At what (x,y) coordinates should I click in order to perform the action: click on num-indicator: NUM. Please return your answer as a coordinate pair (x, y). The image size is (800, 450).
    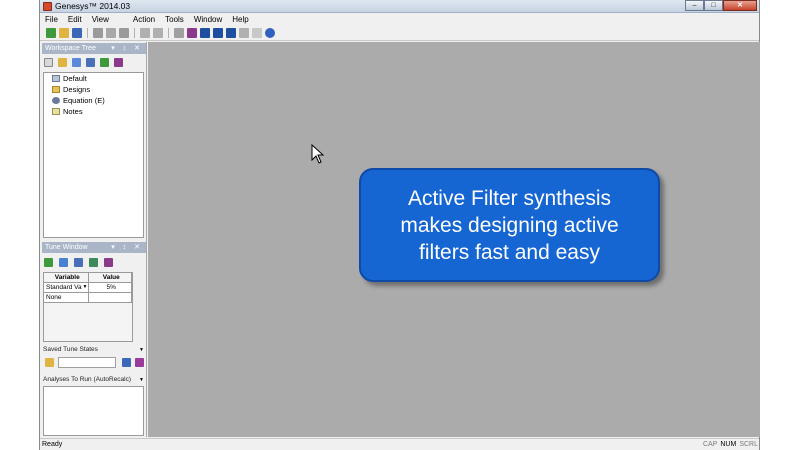
    Looking at the image, I should click on (728, 444).